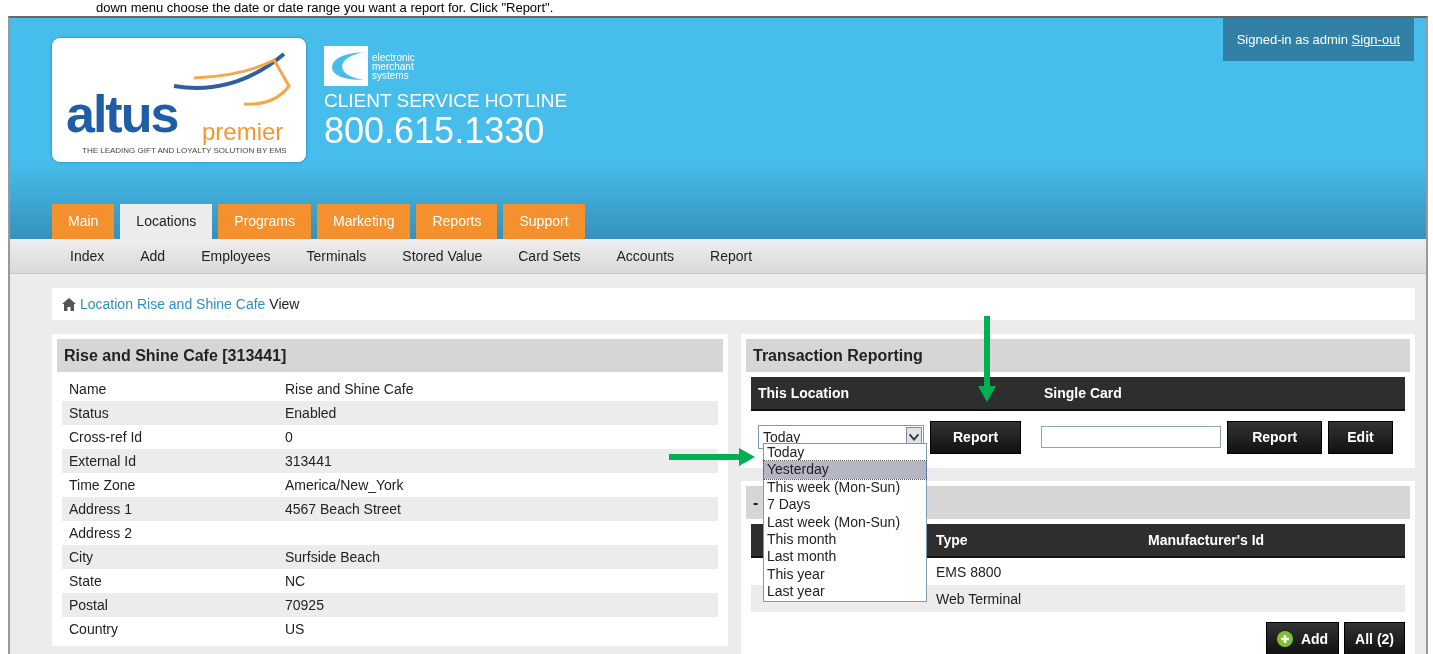 The image size is (1433, 654). What do you see at coordinates (101, 533) in the screenshot?
I see `field-label: Address 2` at bounding box center [101, 533].